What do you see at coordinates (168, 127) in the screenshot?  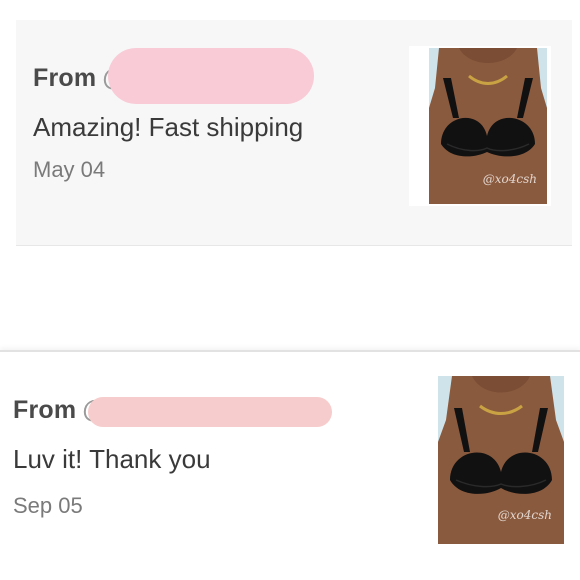 I see `review-text: Amazing! Fast shipping` at bounding box center [168, 127].